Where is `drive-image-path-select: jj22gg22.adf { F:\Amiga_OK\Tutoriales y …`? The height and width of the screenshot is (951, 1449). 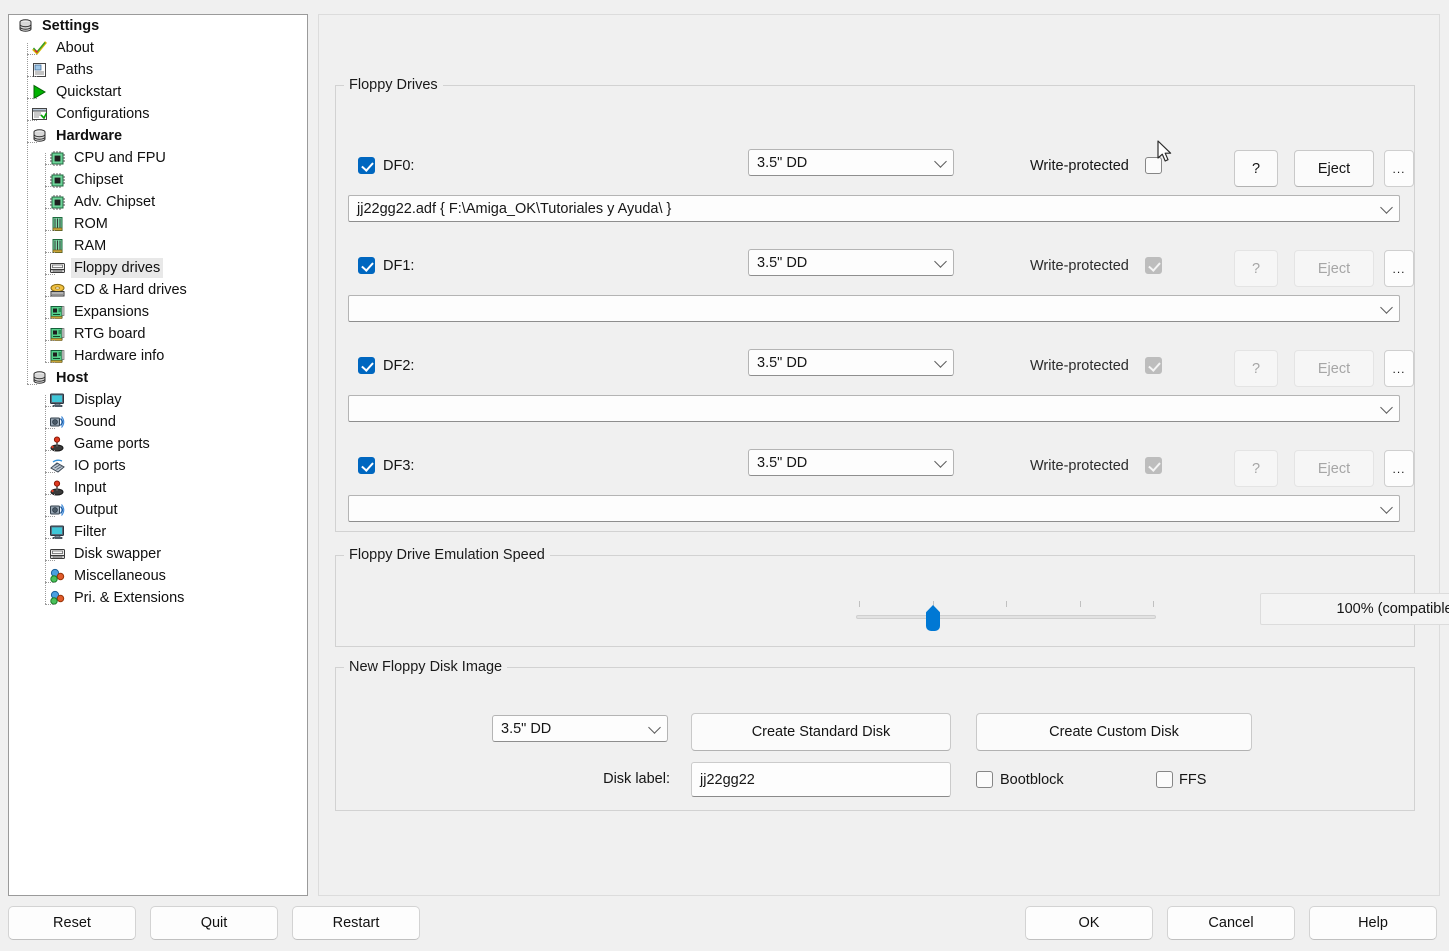 drive-image-path-select: jj22gg22.adf { F:\Amiga_OK\Tutoriales y … is located at coordinates (874, 208).